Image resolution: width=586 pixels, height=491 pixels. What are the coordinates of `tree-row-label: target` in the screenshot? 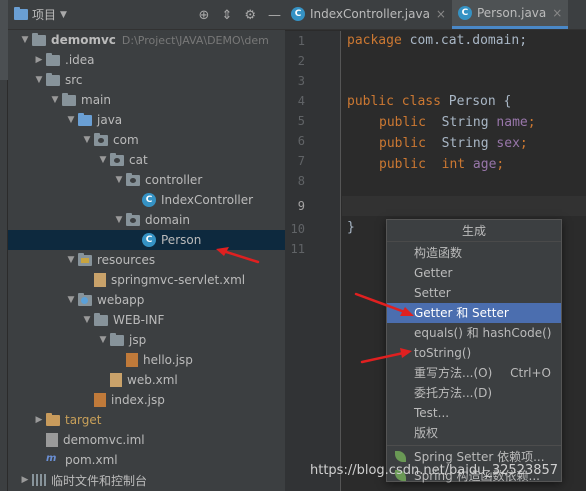 It's located at (83, 420).